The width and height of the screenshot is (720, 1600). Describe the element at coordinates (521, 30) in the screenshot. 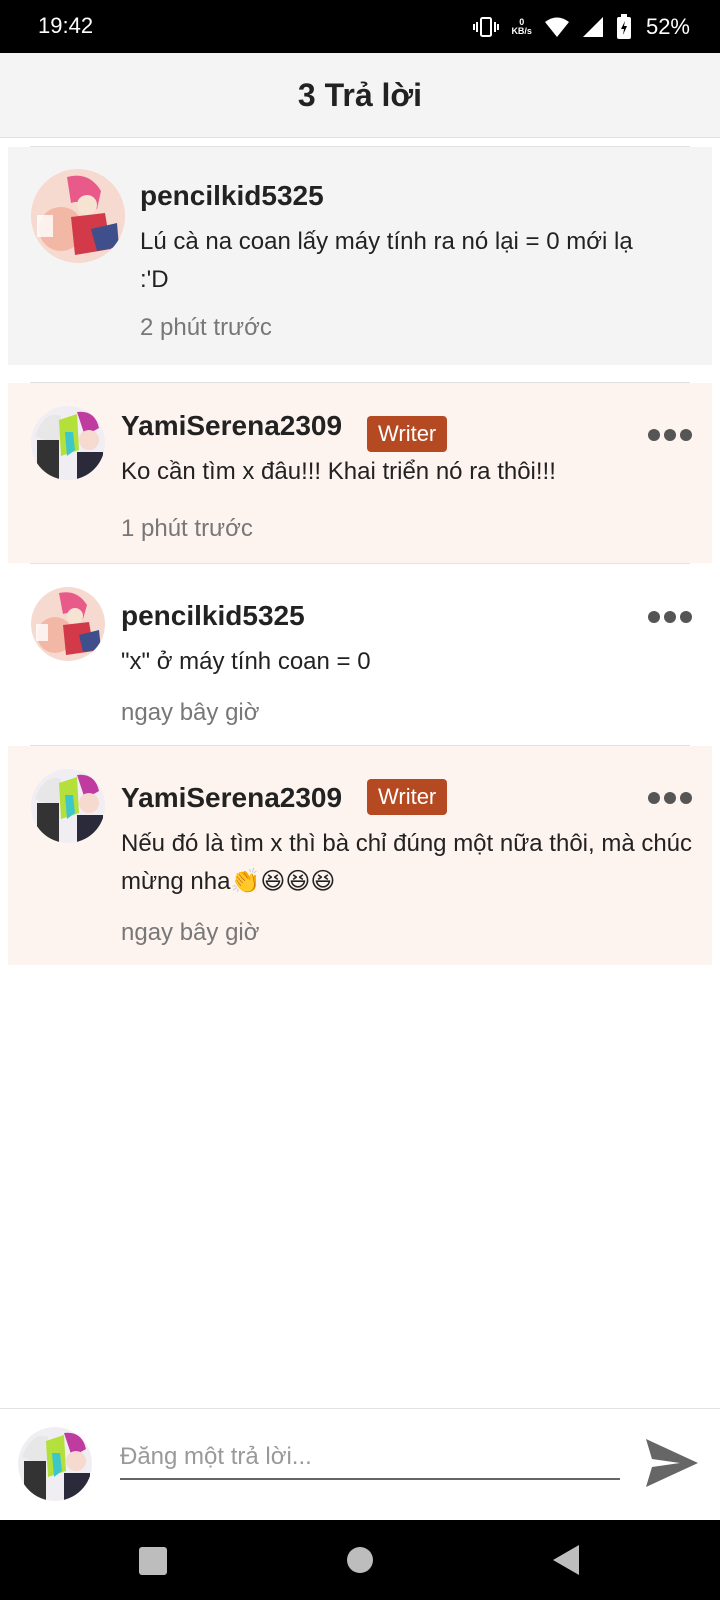

I see `net-speed-unit: KB/s` at that location.